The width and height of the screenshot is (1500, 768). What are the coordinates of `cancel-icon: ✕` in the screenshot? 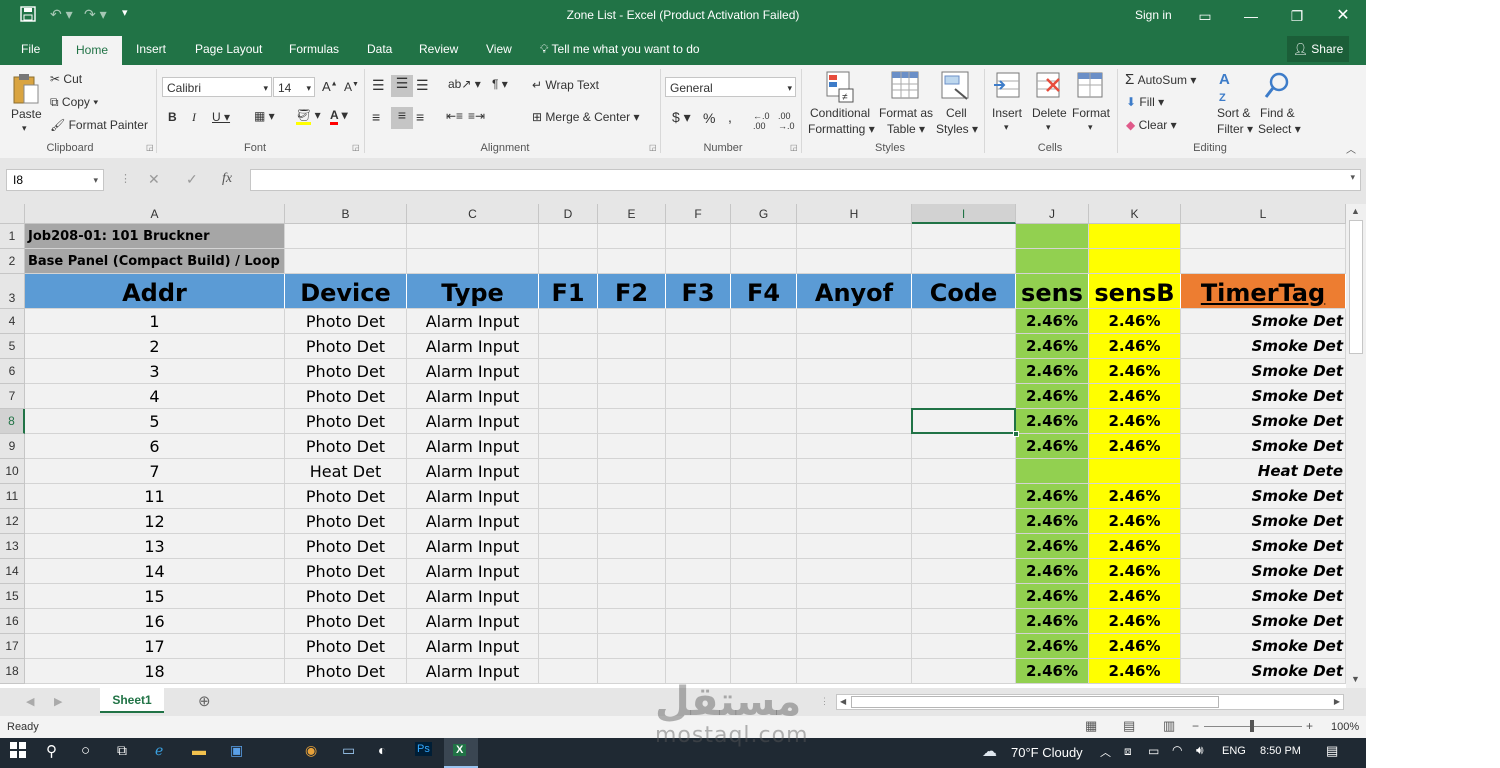 It's located at (154, 179).